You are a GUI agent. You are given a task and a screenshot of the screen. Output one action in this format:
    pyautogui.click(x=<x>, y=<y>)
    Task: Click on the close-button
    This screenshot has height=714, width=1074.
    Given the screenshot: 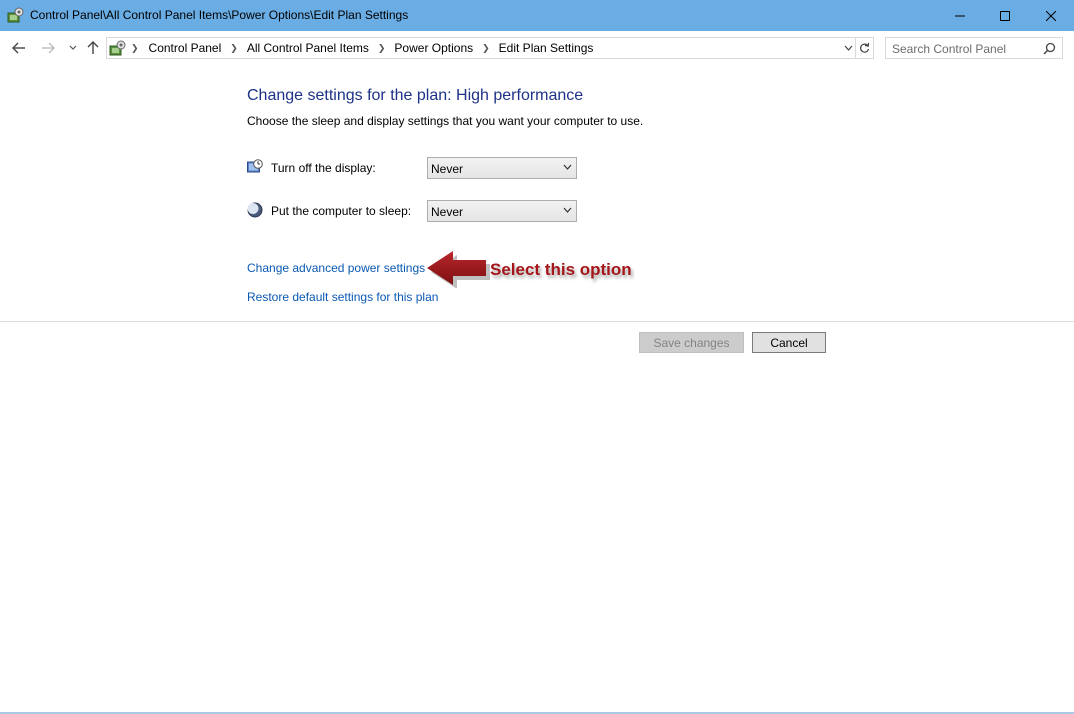 What is the action you would take?
    pyautogui.click(x=1051, y=15)
    